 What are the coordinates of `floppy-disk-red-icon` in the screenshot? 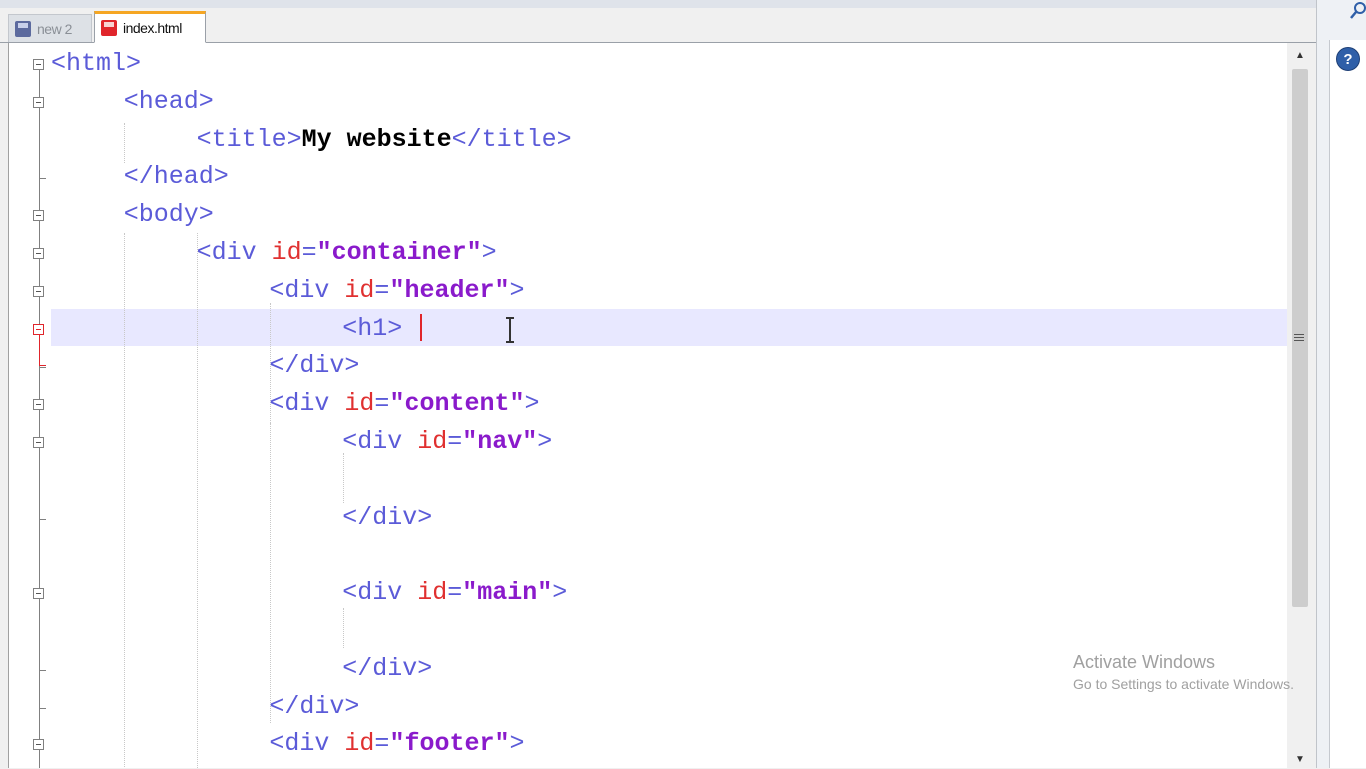 It's located at (109, 28).